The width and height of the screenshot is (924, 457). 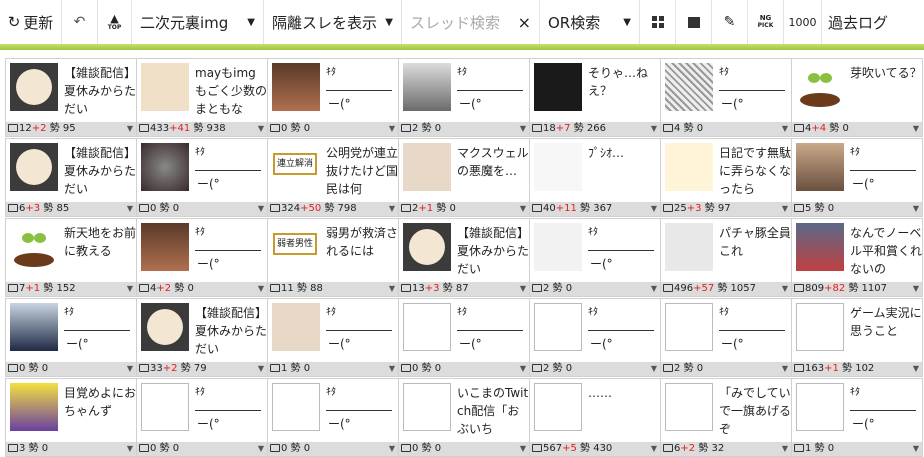 What do you see at coordinates (100, 411) in the screenshot?
I see `thread-title: 目覚めよにおちゃんず` at bounding box center [100, 411].